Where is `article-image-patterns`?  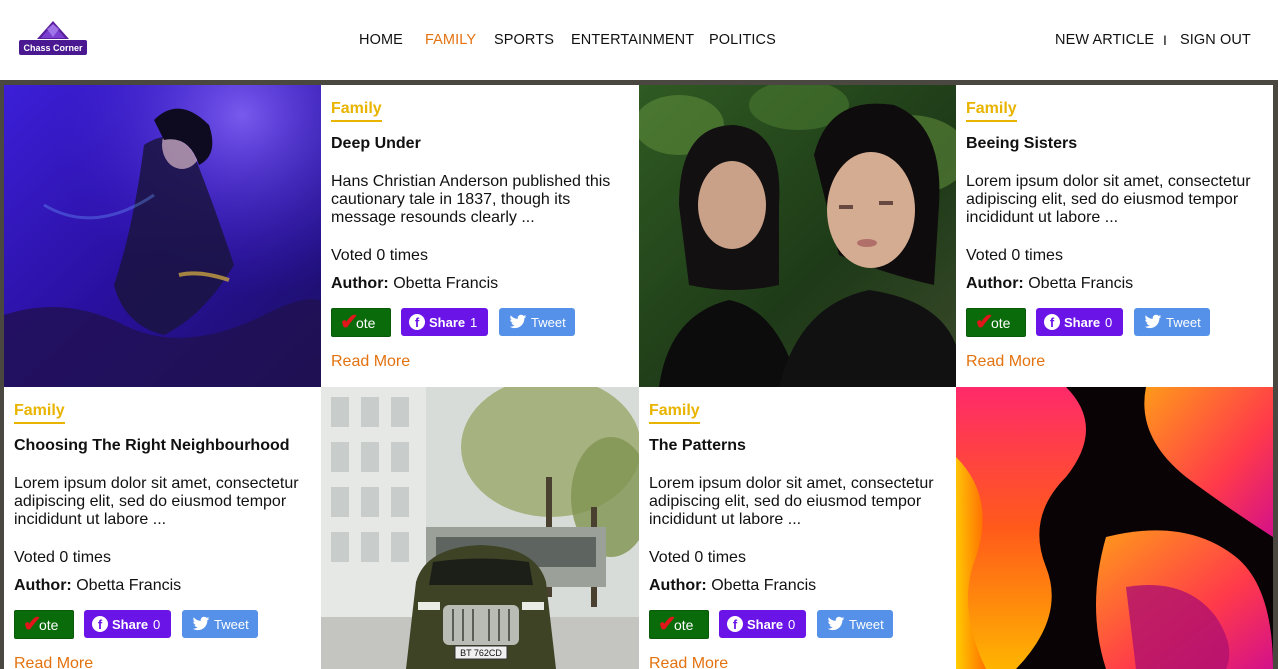 article-image-patterns is located at coordinates (1114, 528).